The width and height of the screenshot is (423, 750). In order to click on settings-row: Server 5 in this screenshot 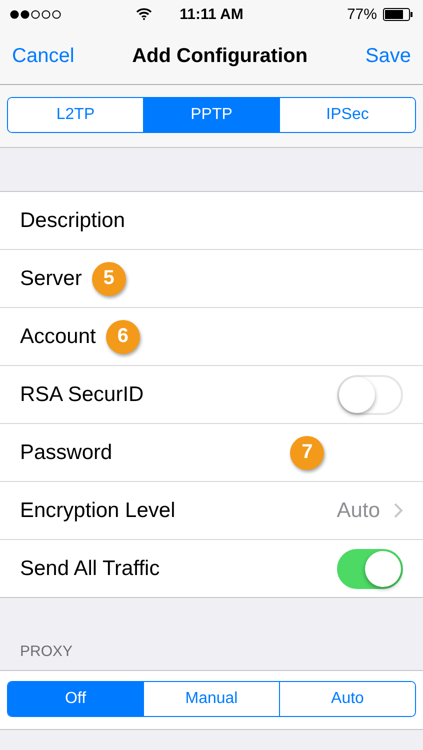, I will do `click(211, 278)`.